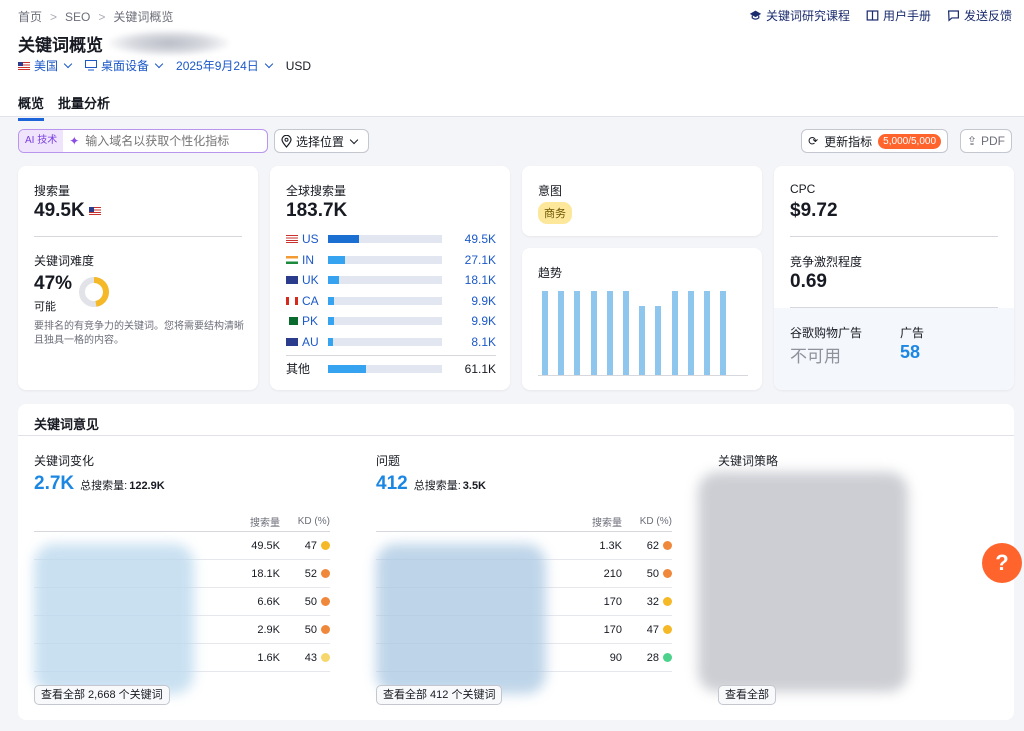 The width and height of the screenshot is (1024, 731). I want to click on country-row: CA 9.9K, so click(391, 301).